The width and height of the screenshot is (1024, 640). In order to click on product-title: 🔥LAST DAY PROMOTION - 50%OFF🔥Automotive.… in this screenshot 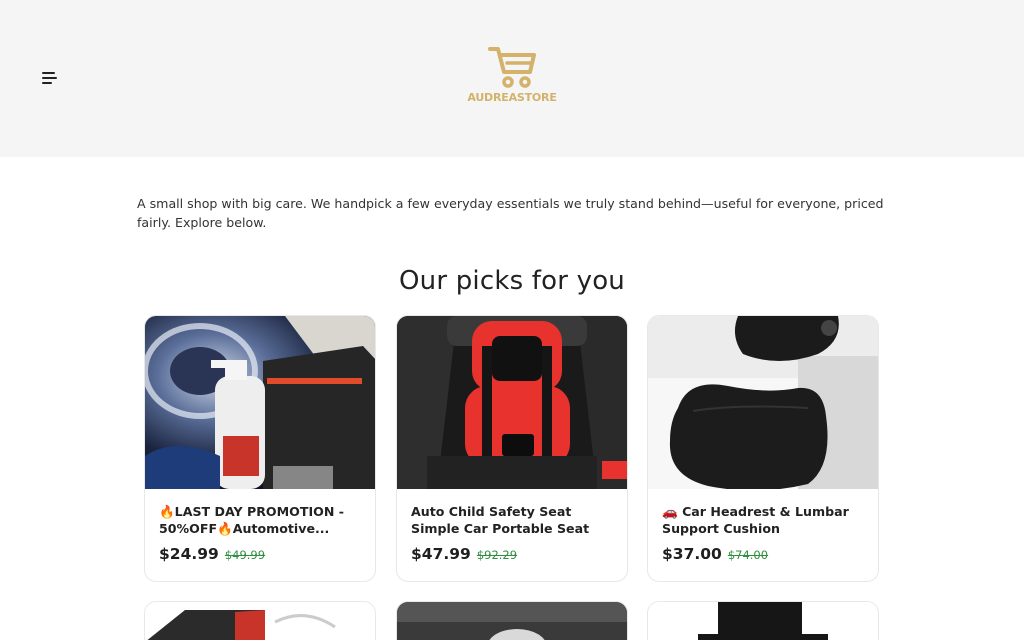, I will do `click(261, 520)`.